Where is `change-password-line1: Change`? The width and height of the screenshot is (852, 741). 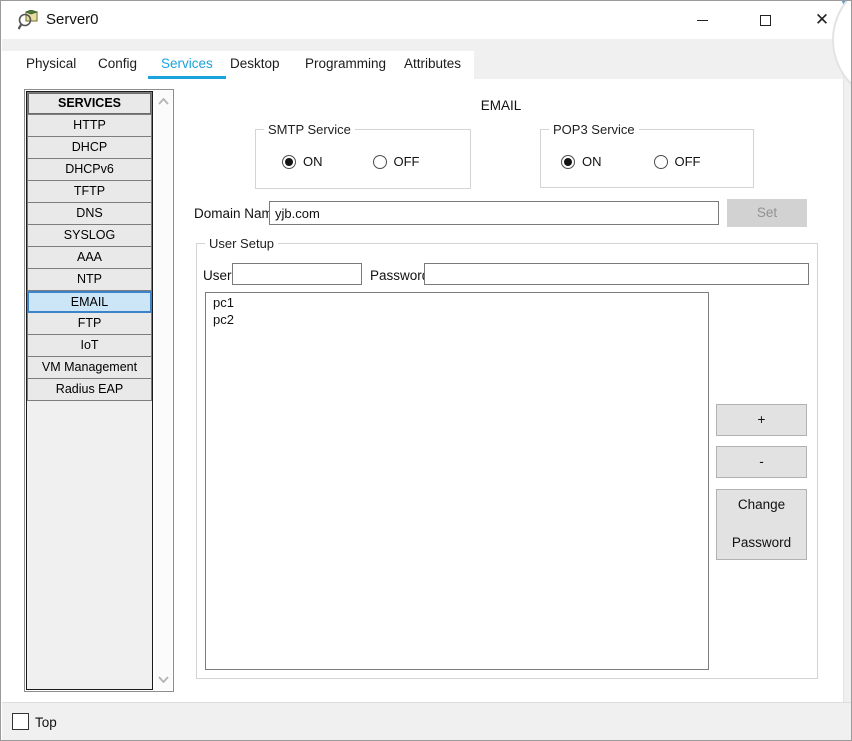
change-password-line1: Change is located at coordinates (761, 504).